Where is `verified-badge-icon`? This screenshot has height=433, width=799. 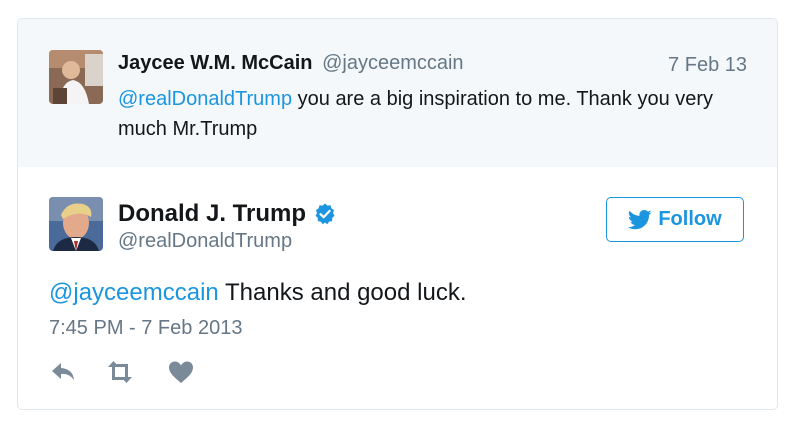
verified-badge-icon is located at coordinates (325, 214).